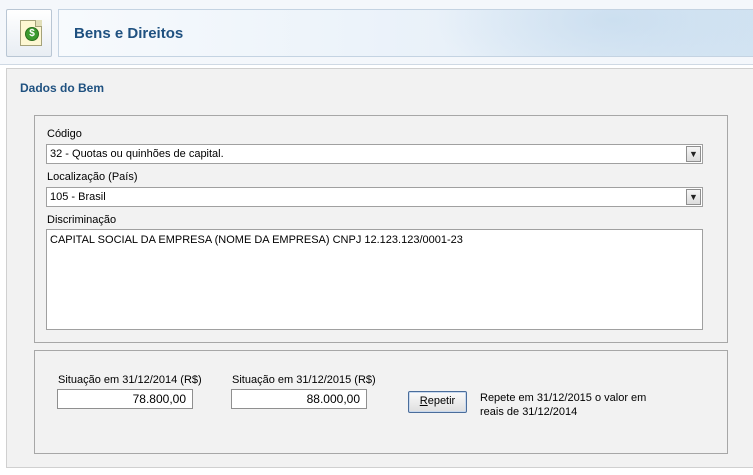  I want to click on app-header: $ Bens e Direitos, so click(376, 32).